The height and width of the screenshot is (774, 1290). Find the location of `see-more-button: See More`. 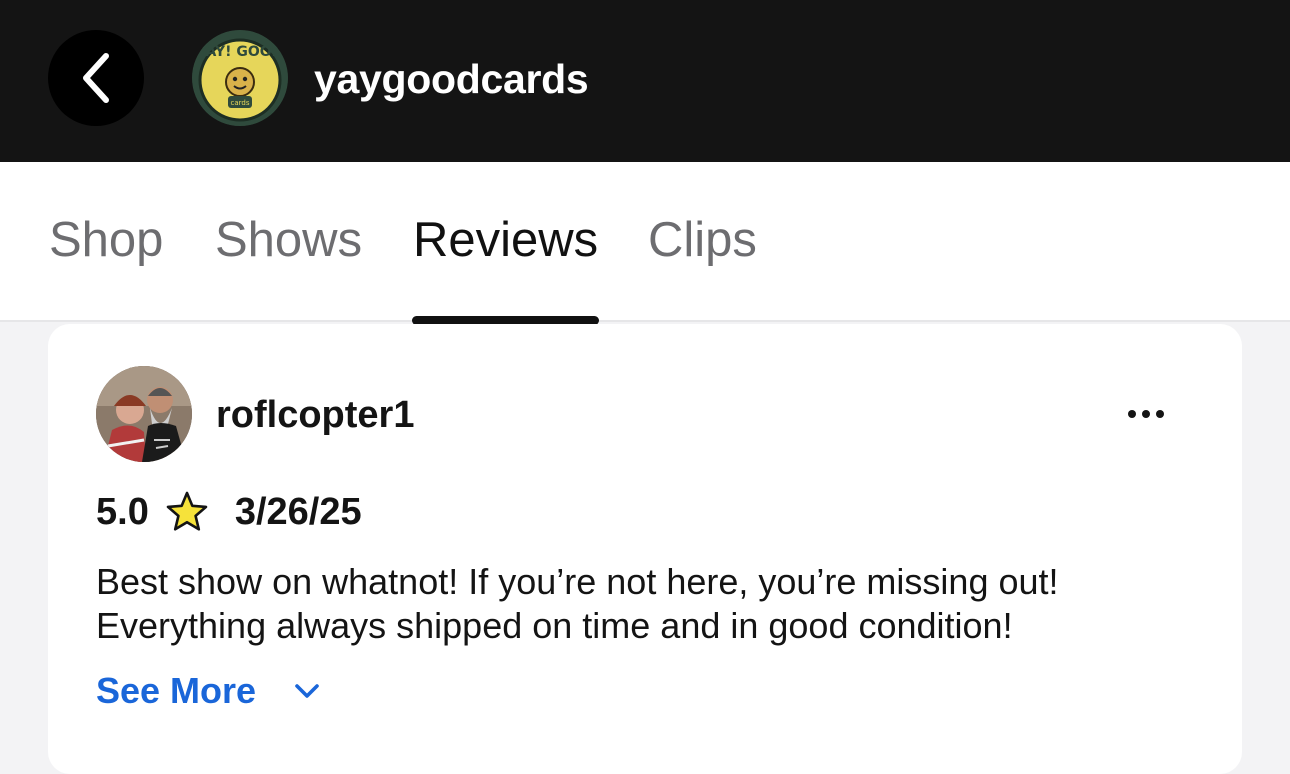

see-more-button: See More is located at coordinates (209, 691).